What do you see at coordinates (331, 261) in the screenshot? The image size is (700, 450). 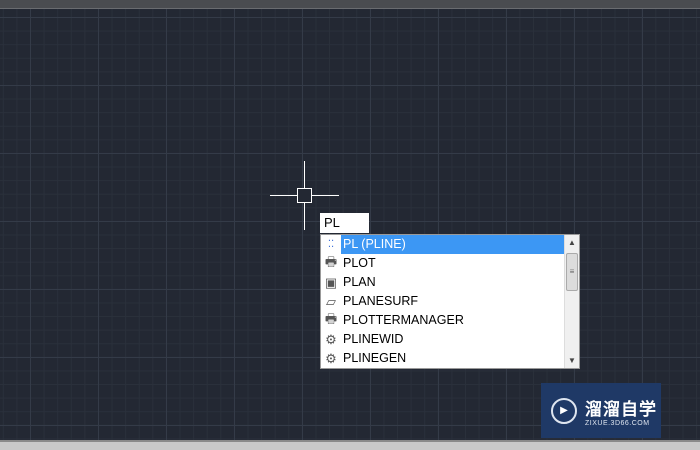 I see `printer-icon: 🖶` at bounding box center [331, 261].